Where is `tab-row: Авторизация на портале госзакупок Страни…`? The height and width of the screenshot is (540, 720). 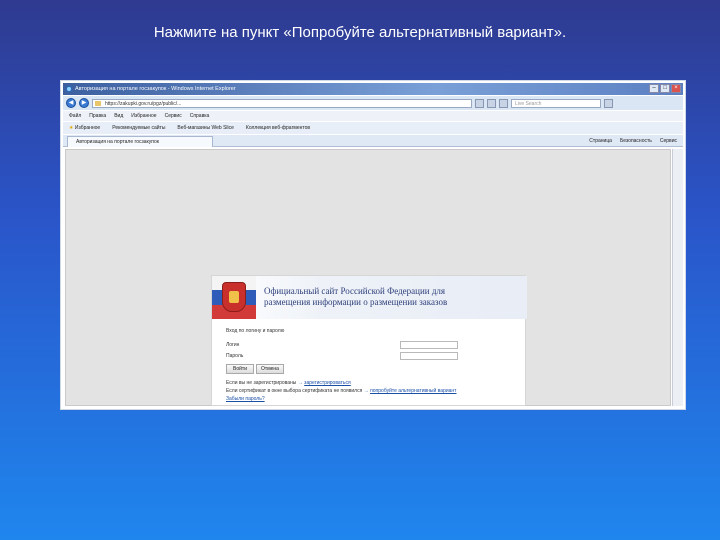
tab-row: Авторизация на портале госзакупок Страни… is located at coordinates (373, 141).